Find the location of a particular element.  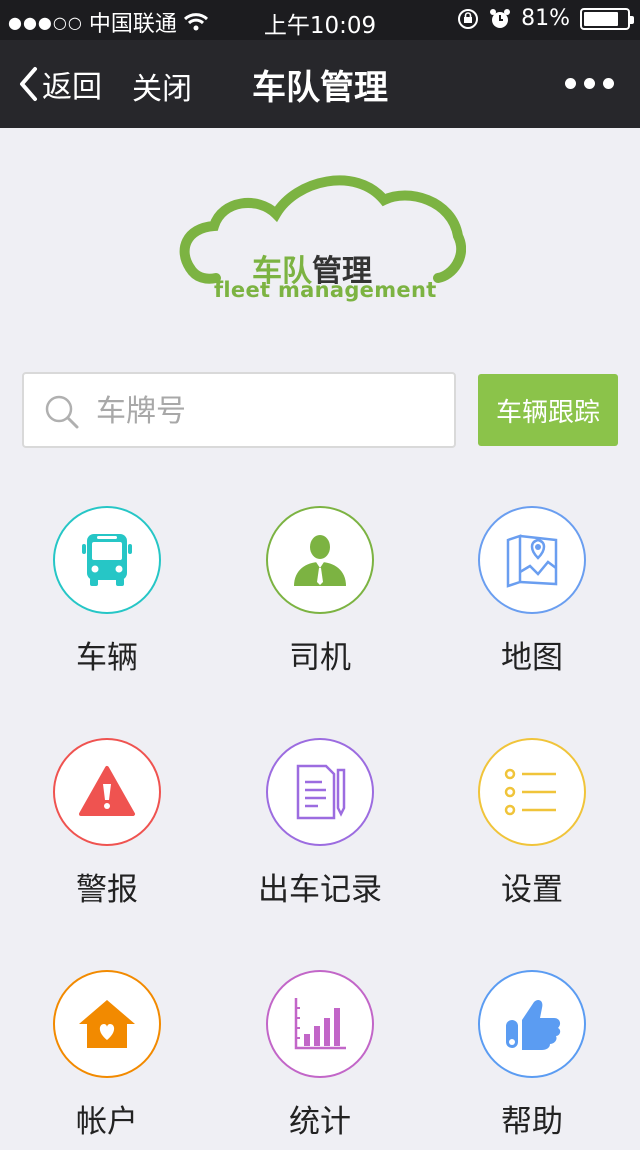

menu-item-vehicles: 车辆 is located at coordinates (107, 596).